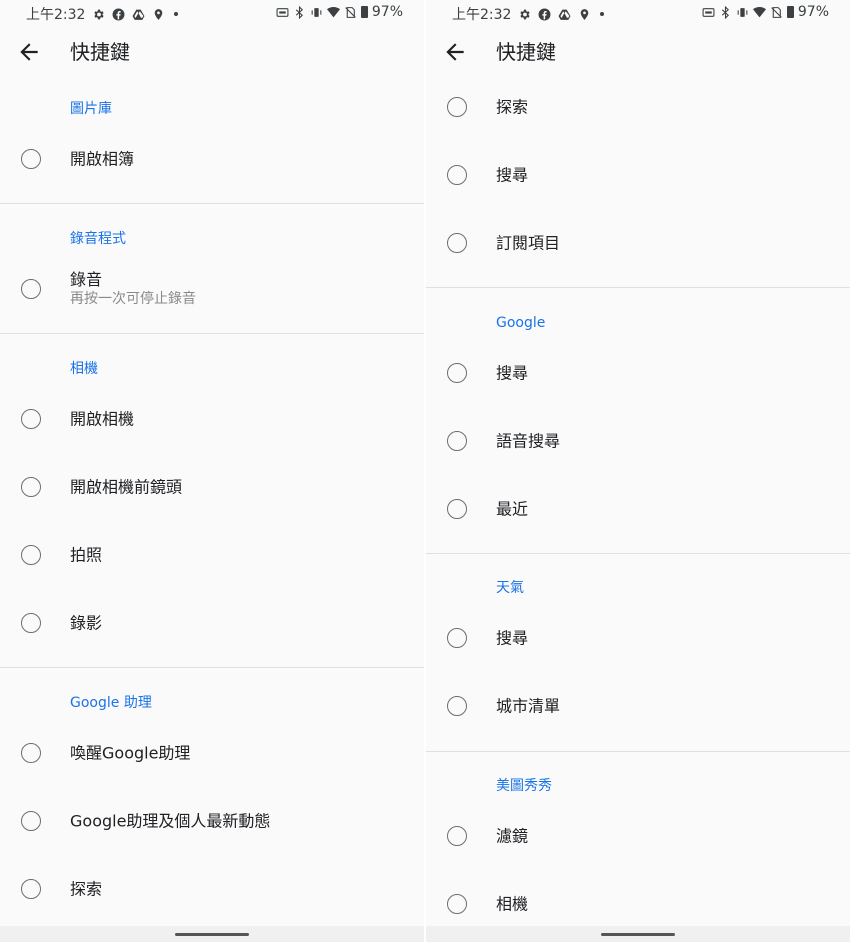  I want to click on location-icon, so click(158, 14).